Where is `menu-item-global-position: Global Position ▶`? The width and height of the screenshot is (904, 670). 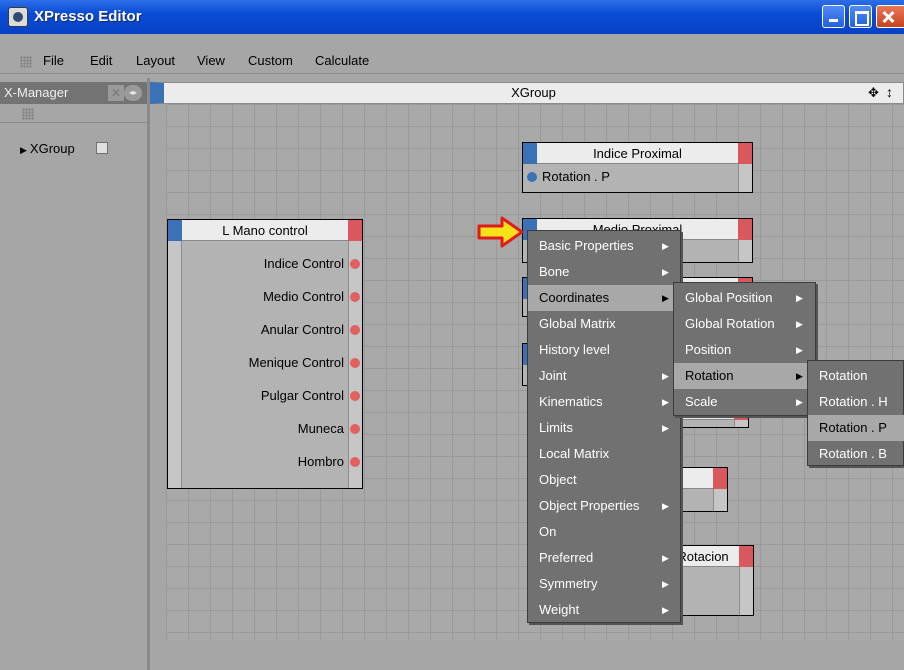 menu-item-global-position: Global Position ▶ is located at coordinates (744, 298).